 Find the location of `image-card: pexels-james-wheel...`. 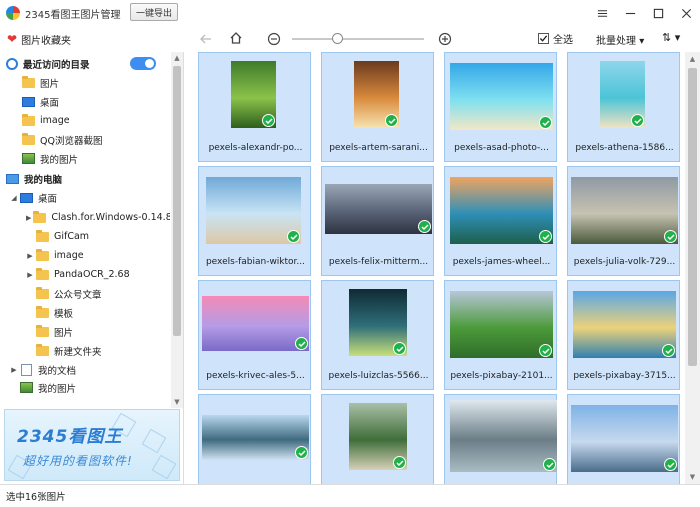

image-card: pexels-james-wheel... is located at coordinates (500, 221).